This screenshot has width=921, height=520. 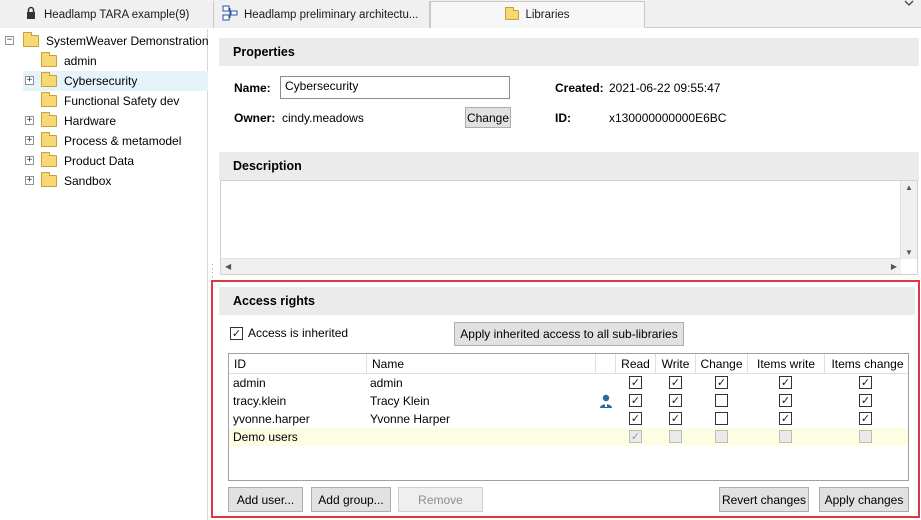 I want to click on description-text, so click(x=569, y=185).